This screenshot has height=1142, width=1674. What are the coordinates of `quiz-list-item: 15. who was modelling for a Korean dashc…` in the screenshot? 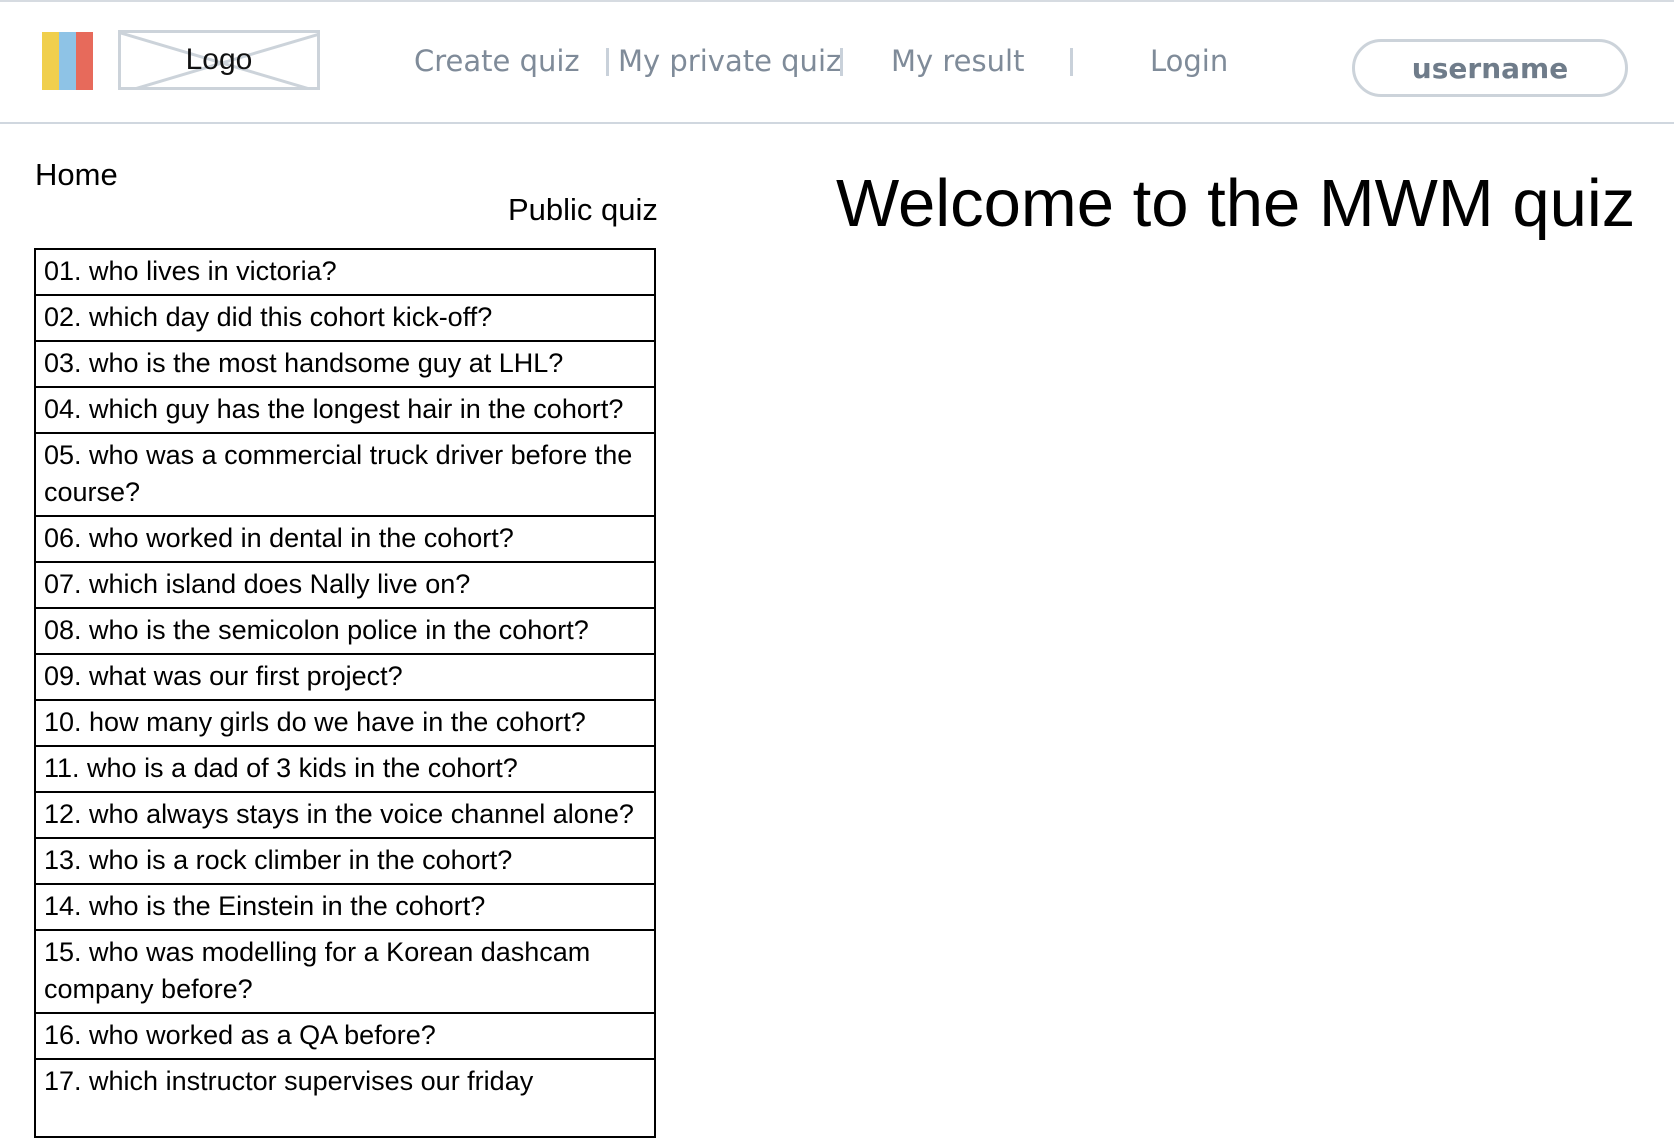 It's located at (345, 972).